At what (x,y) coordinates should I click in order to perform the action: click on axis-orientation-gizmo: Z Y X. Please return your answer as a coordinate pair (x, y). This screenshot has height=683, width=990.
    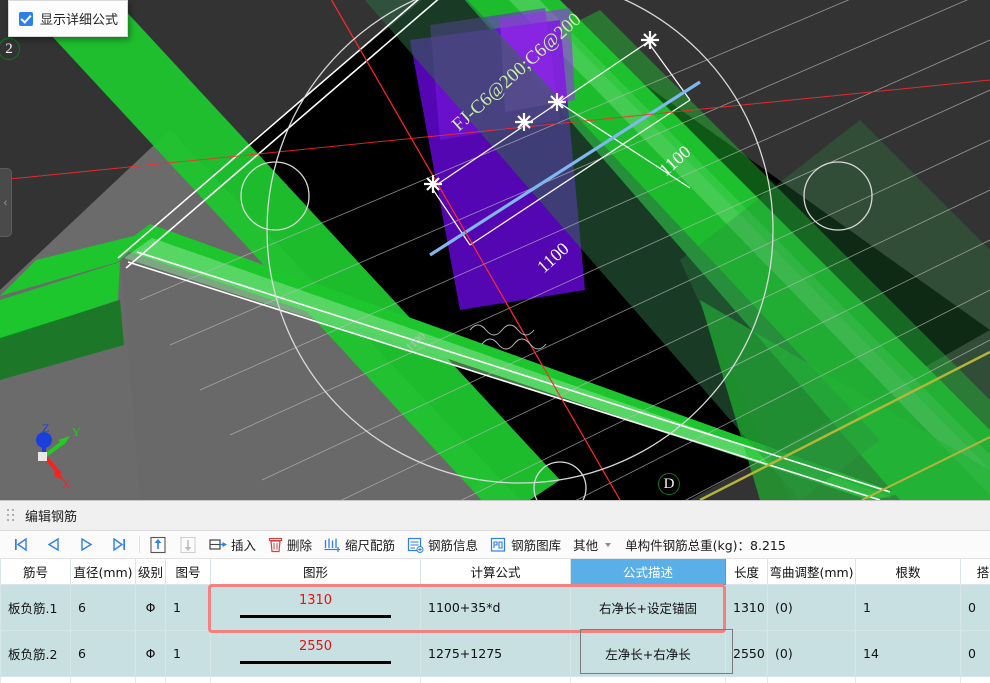
    Looking at the image, I should click on (58, 451).